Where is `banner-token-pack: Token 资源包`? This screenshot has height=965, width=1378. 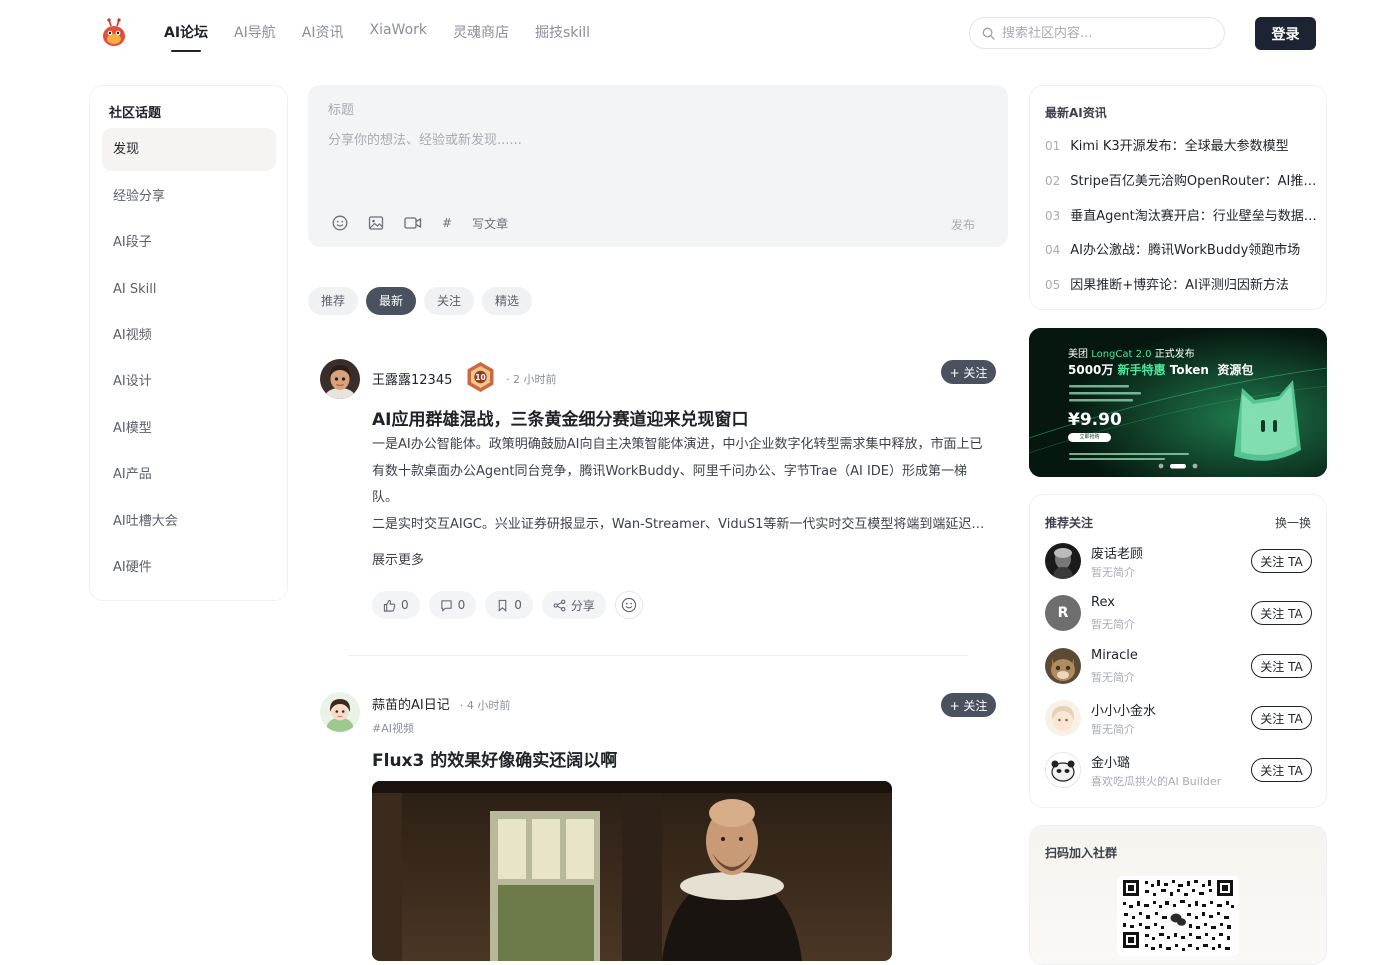 banner-token-pack: Token 资源包 is located at coordinates (1211, 370).